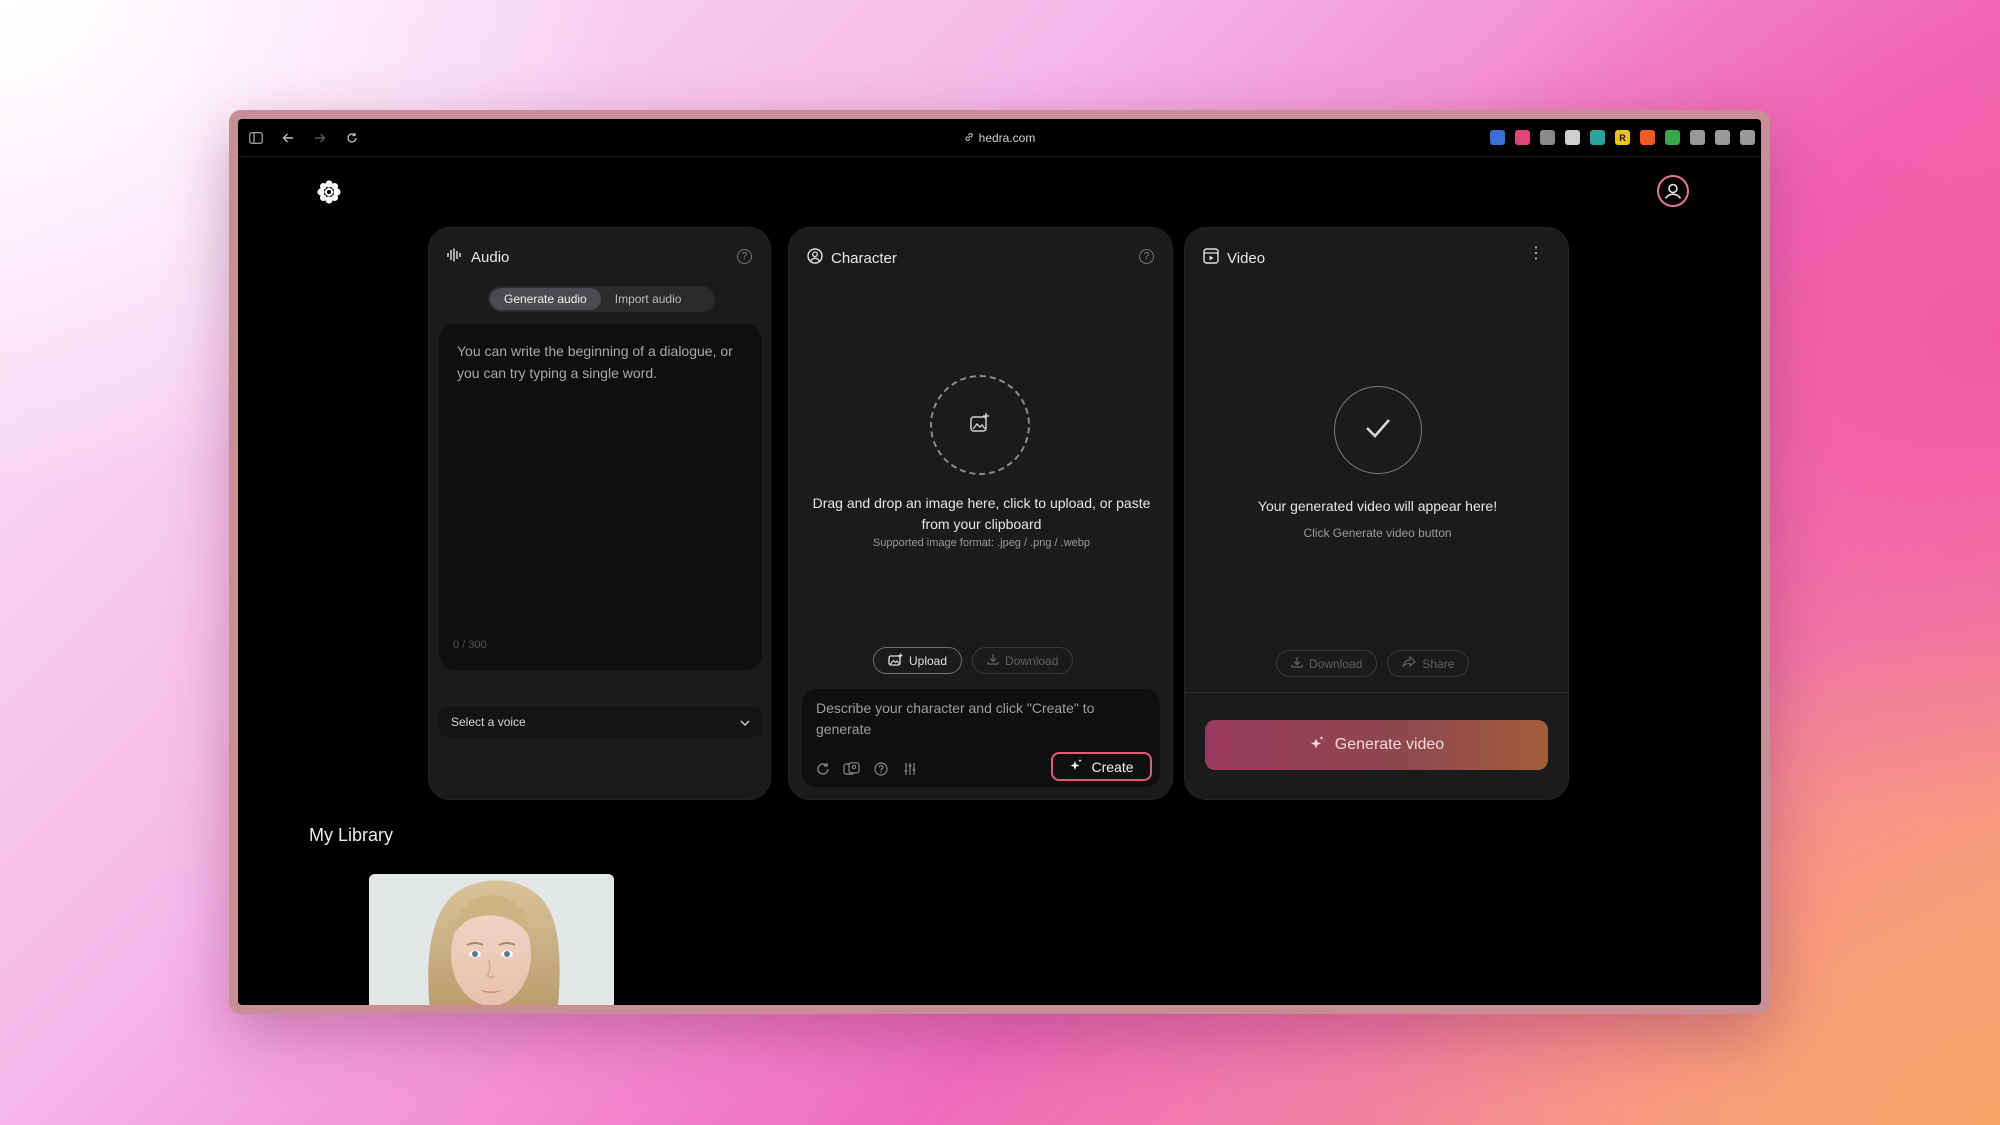 The width and height of the screenshot is (2000, 1125). I want to click on checkmark-icon, so click(1378, 430).